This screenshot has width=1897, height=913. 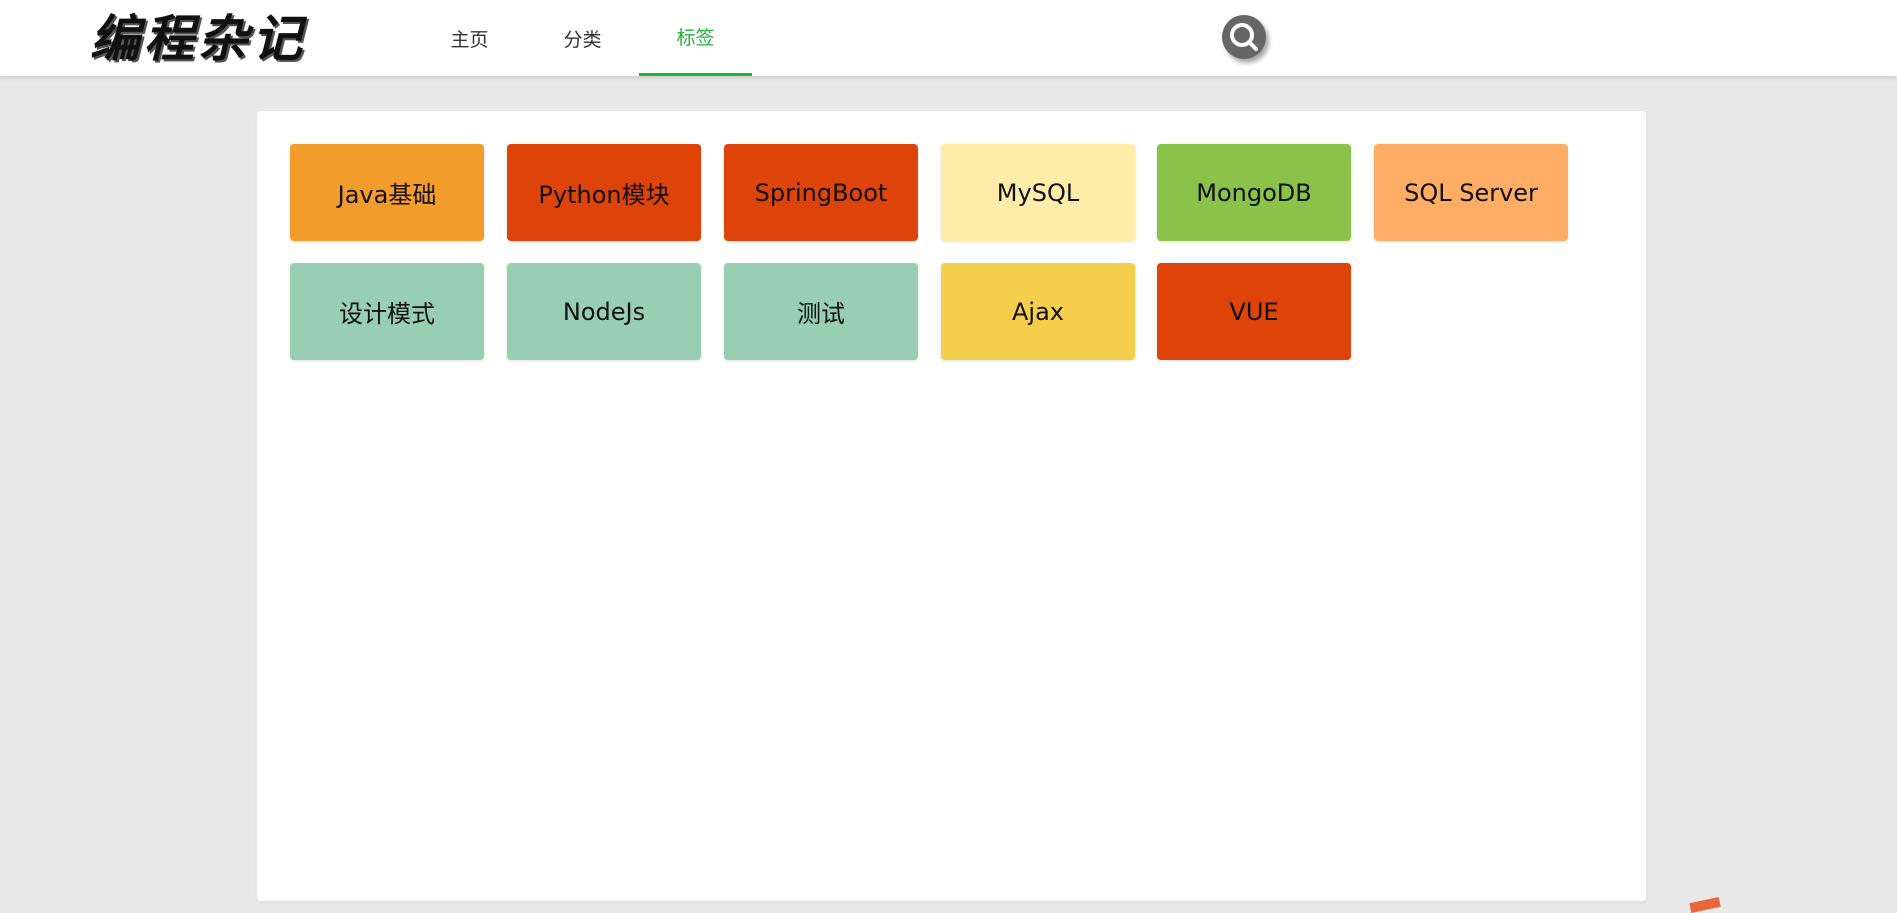 I want to click on tag-vue: VUE, so click(x=1254, y=311).